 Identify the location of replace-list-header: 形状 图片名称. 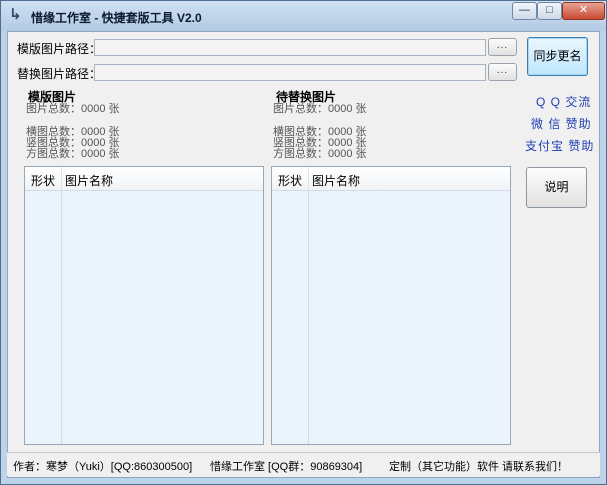
(391, 179).